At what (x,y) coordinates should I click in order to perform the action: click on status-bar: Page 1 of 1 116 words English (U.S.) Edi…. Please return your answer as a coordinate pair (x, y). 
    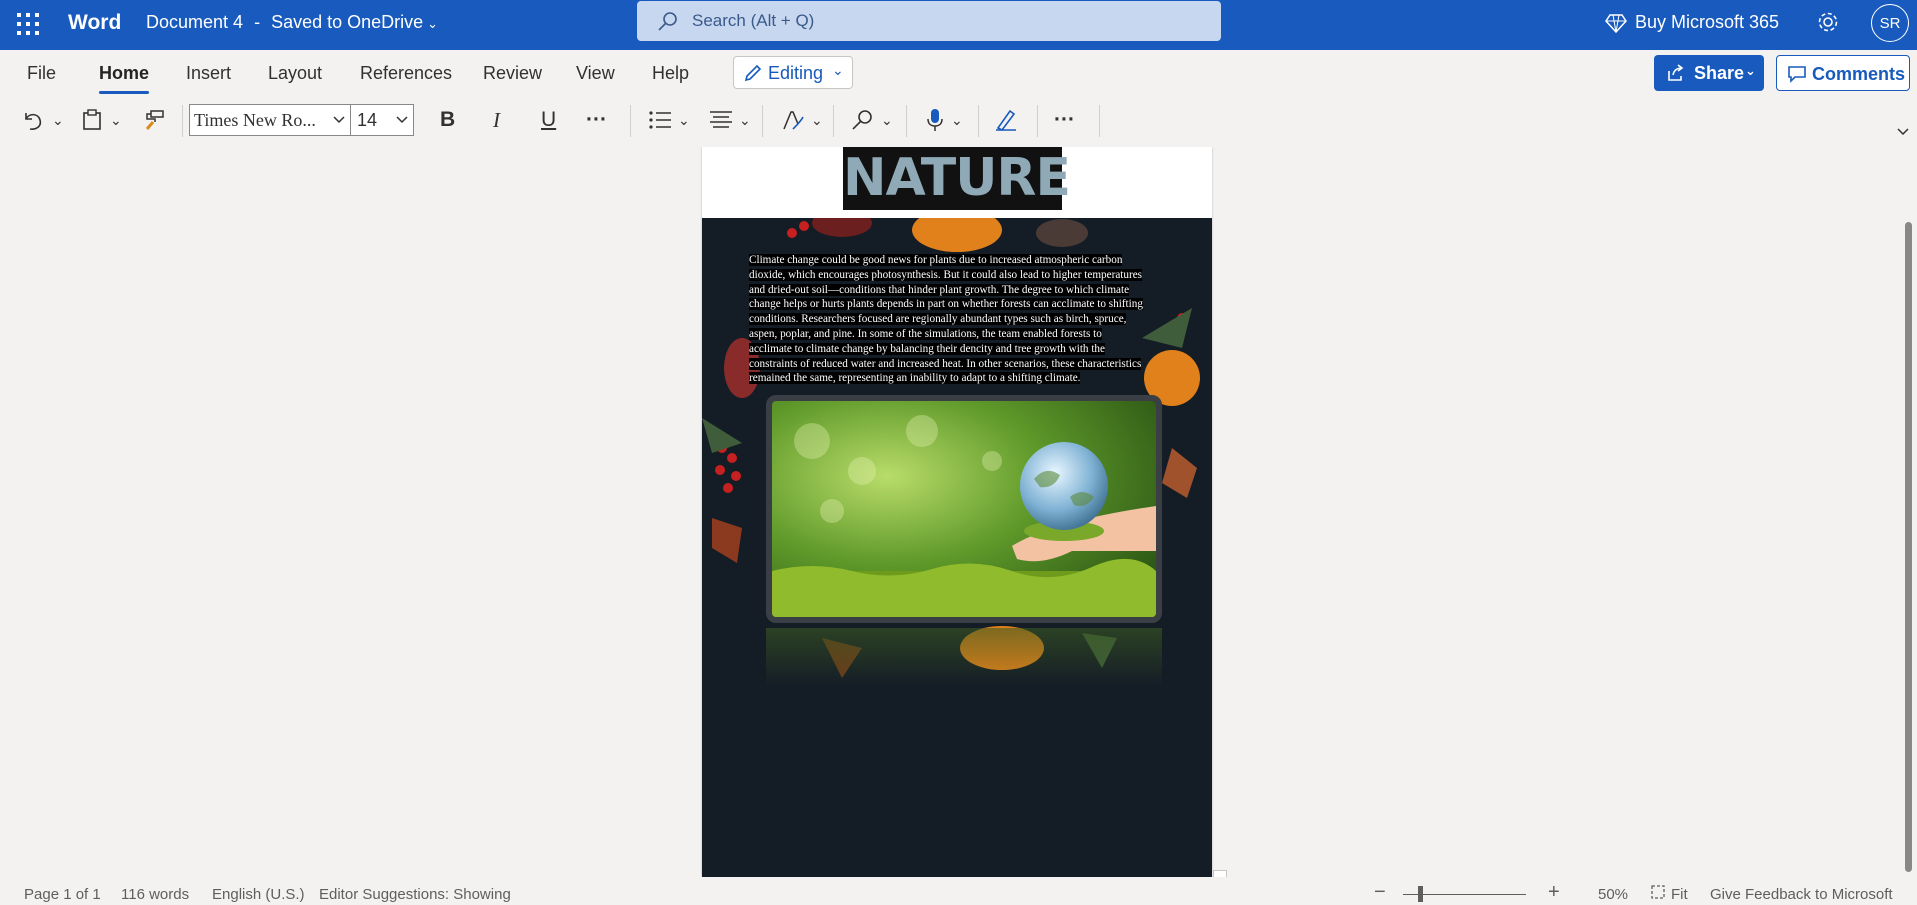
    Looking at the image, I should click on (958, 891).